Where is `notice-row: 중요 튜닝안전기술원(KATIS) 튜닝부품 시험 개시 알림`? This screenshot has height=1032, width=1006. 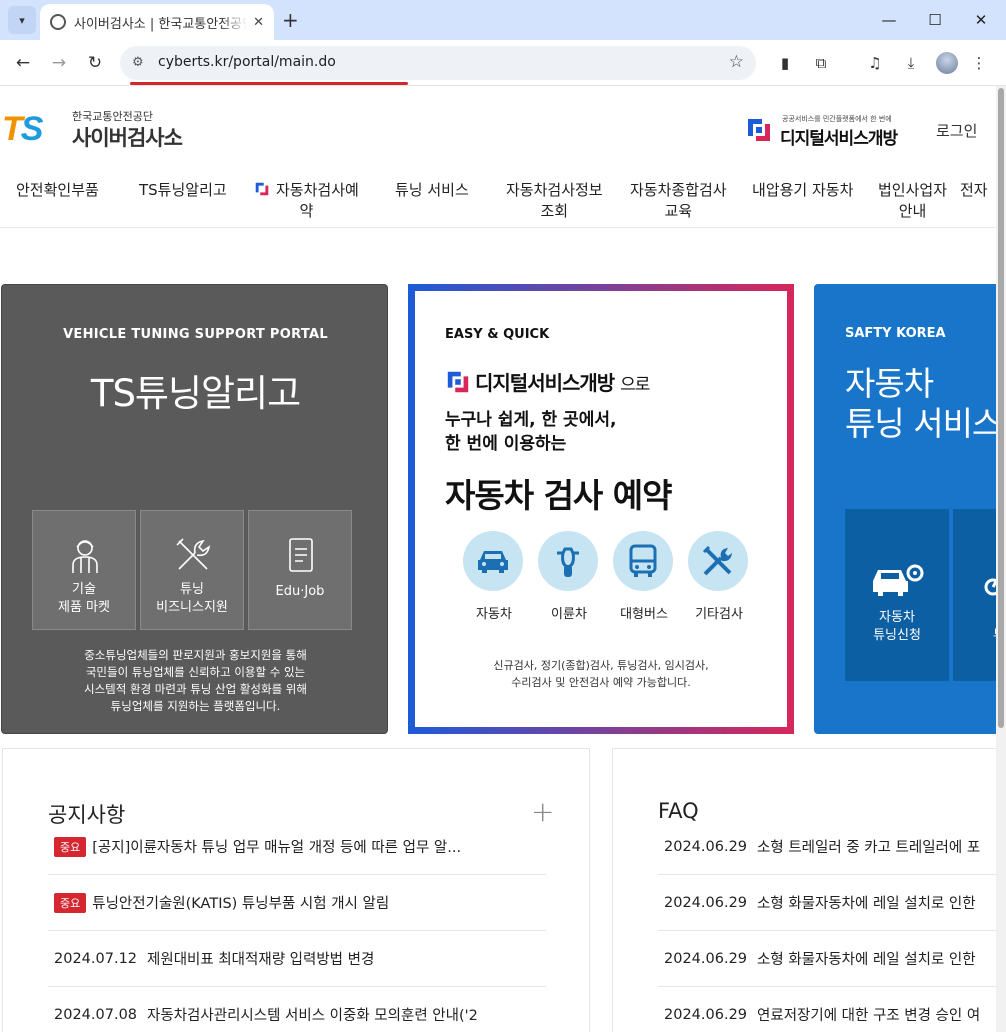
notice-row: 중요 튜닝안전기술원(KATIS) 튜닝부품 시험 개시 알림 is located at coordinates (297, 903).